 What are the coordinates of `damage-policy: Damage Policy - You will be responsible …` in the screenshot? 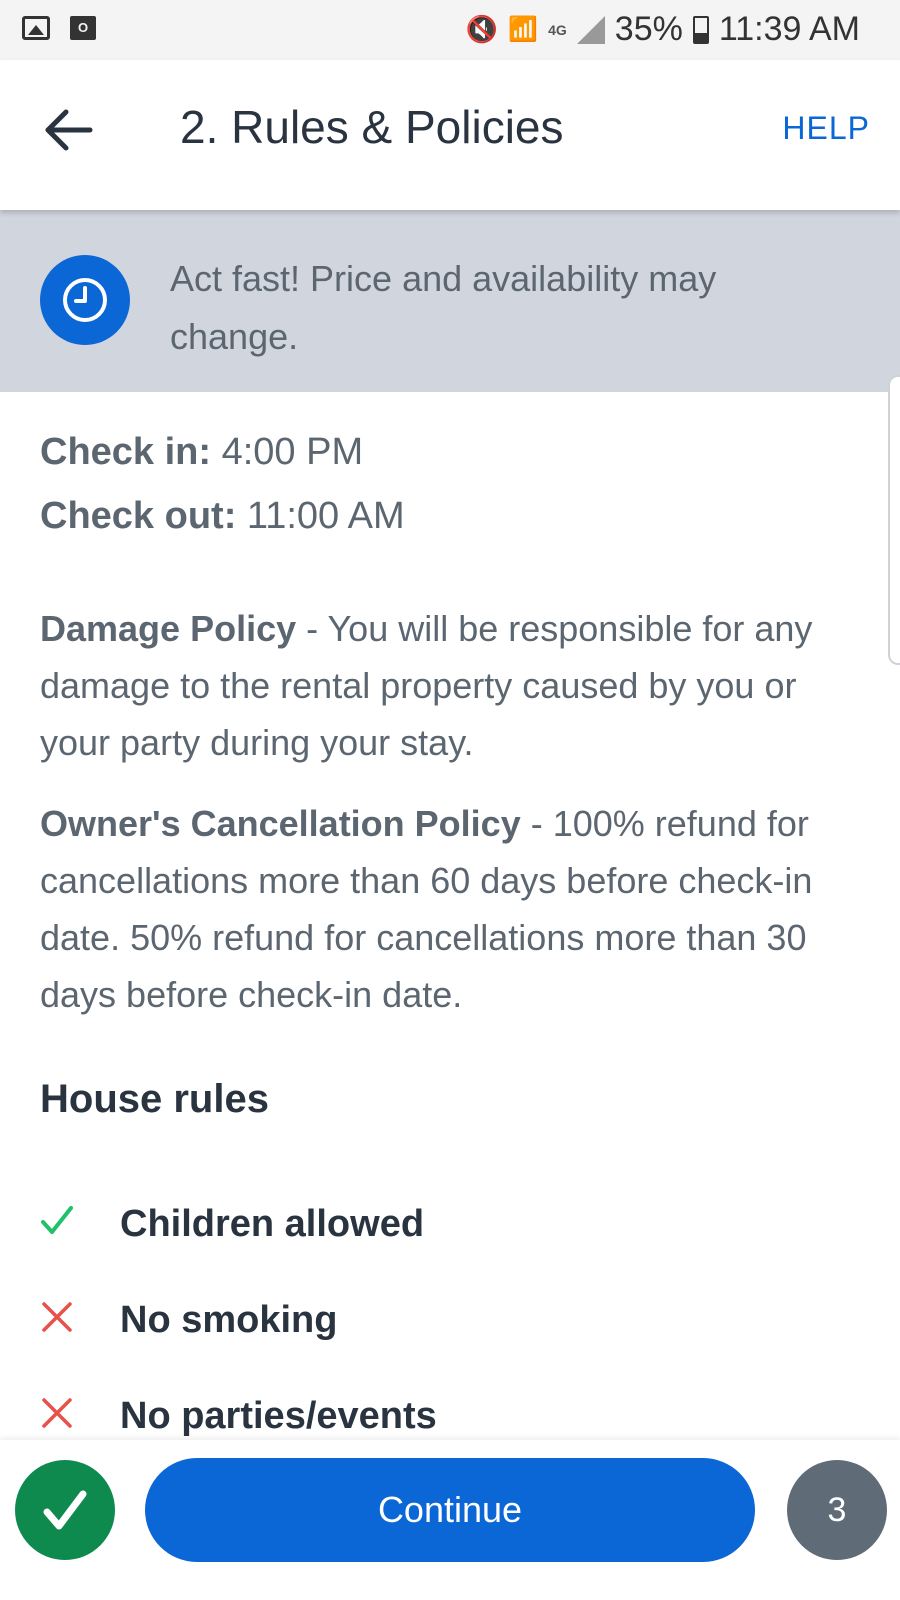 It's located at (450, 685).